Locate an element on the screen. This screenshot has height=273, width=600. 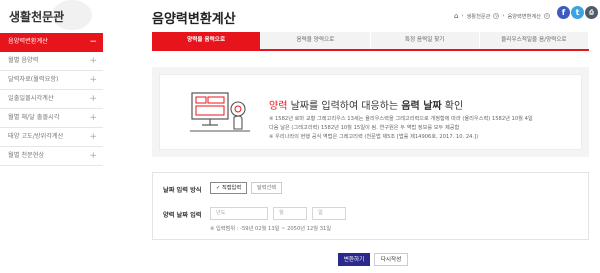
twitter-icon: t is located at coordinates (577, 12).